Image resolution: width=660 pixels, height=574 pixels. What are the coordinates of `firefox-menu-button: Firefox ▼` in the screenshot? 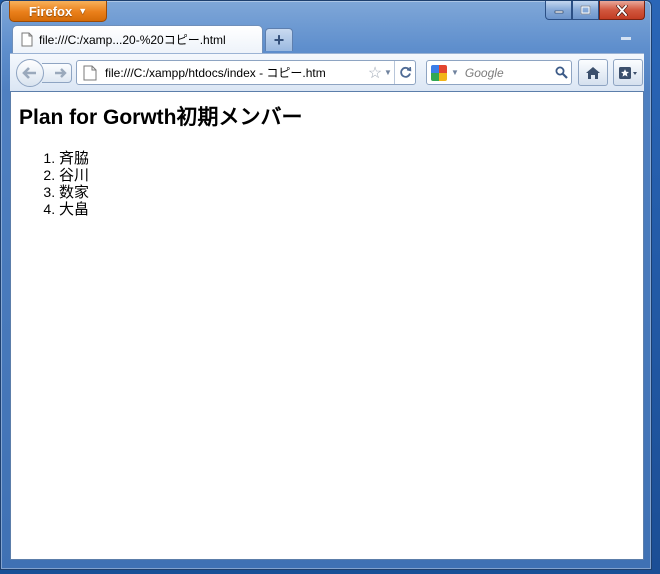 It's located at (58, 11).